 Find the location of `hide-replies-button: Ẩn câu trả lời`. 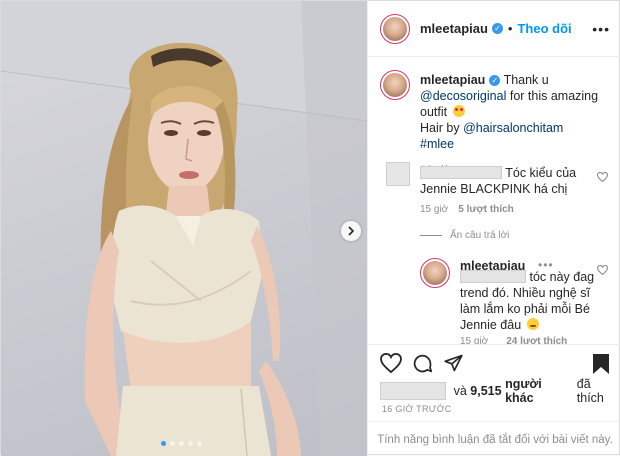

hide-replies-button: Ẩn câu trả lời is located at coordinates (464, 235).